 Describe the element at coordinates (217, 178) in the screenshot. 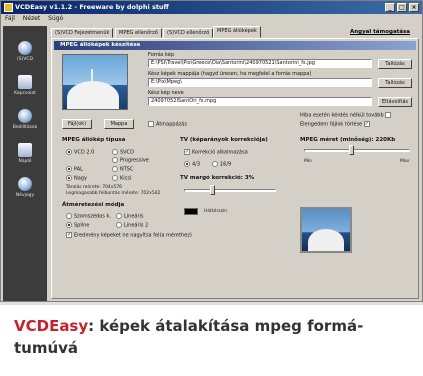

I see `tv-margin-title: TV margó korrekció: 3%` at that location.